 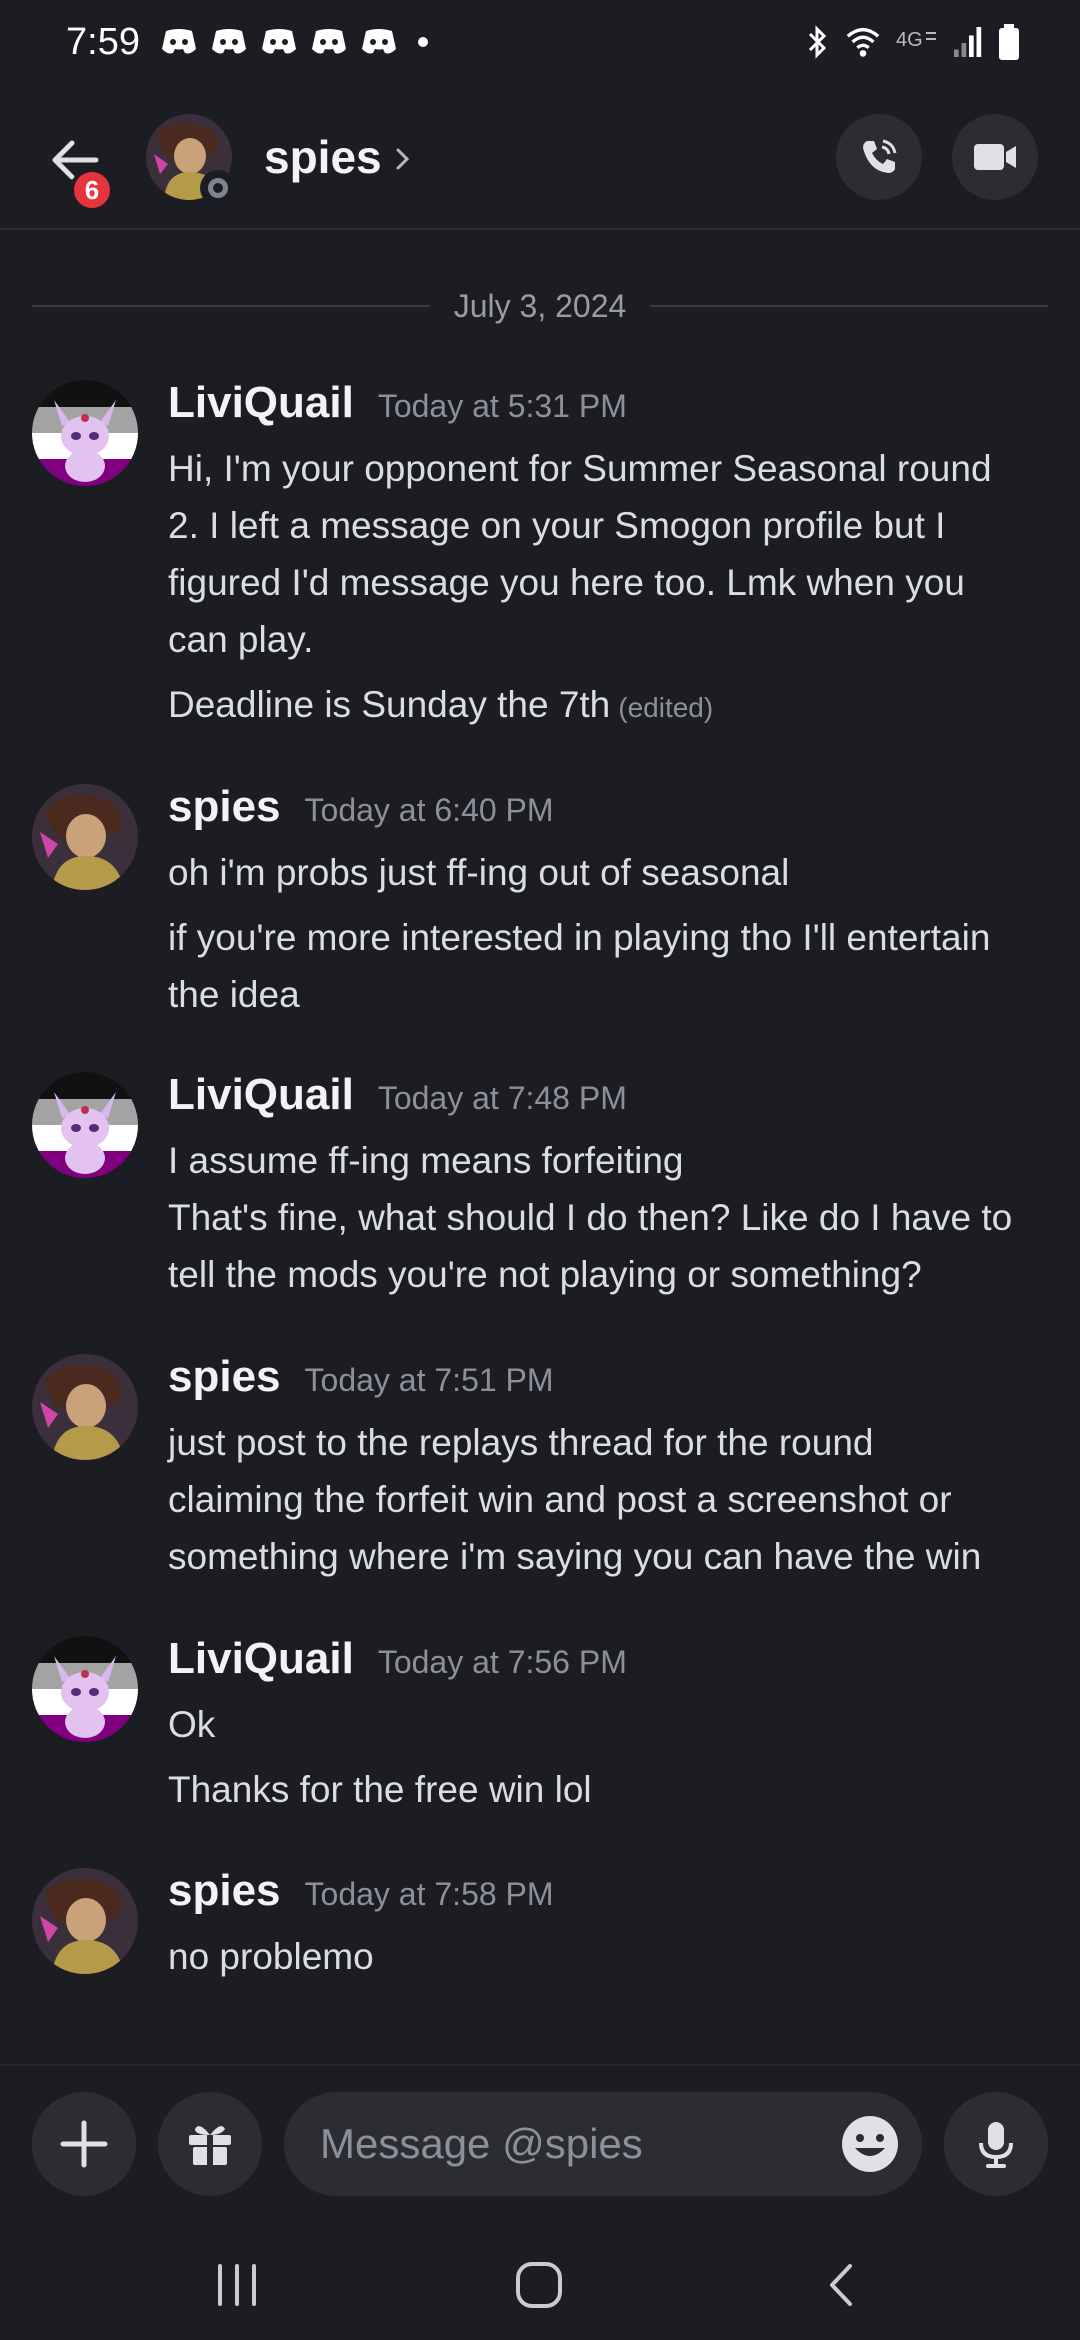 I want to click on more-notifications-dot, so click(x=422, y=42).